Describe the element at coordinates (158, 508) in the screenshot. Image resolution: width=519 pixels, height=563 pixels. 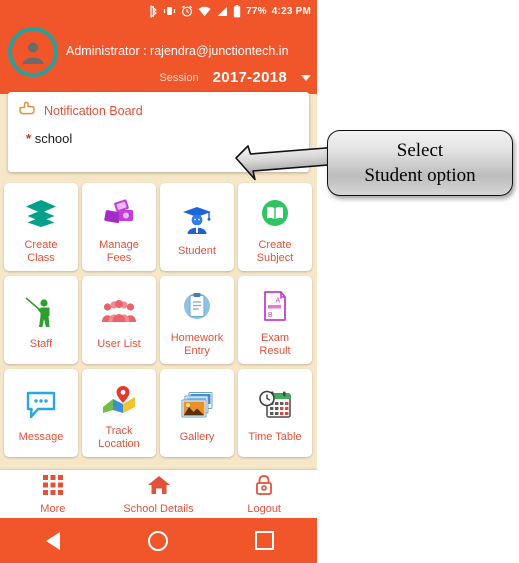
I see `bottom-item-label: School Details` at that location.